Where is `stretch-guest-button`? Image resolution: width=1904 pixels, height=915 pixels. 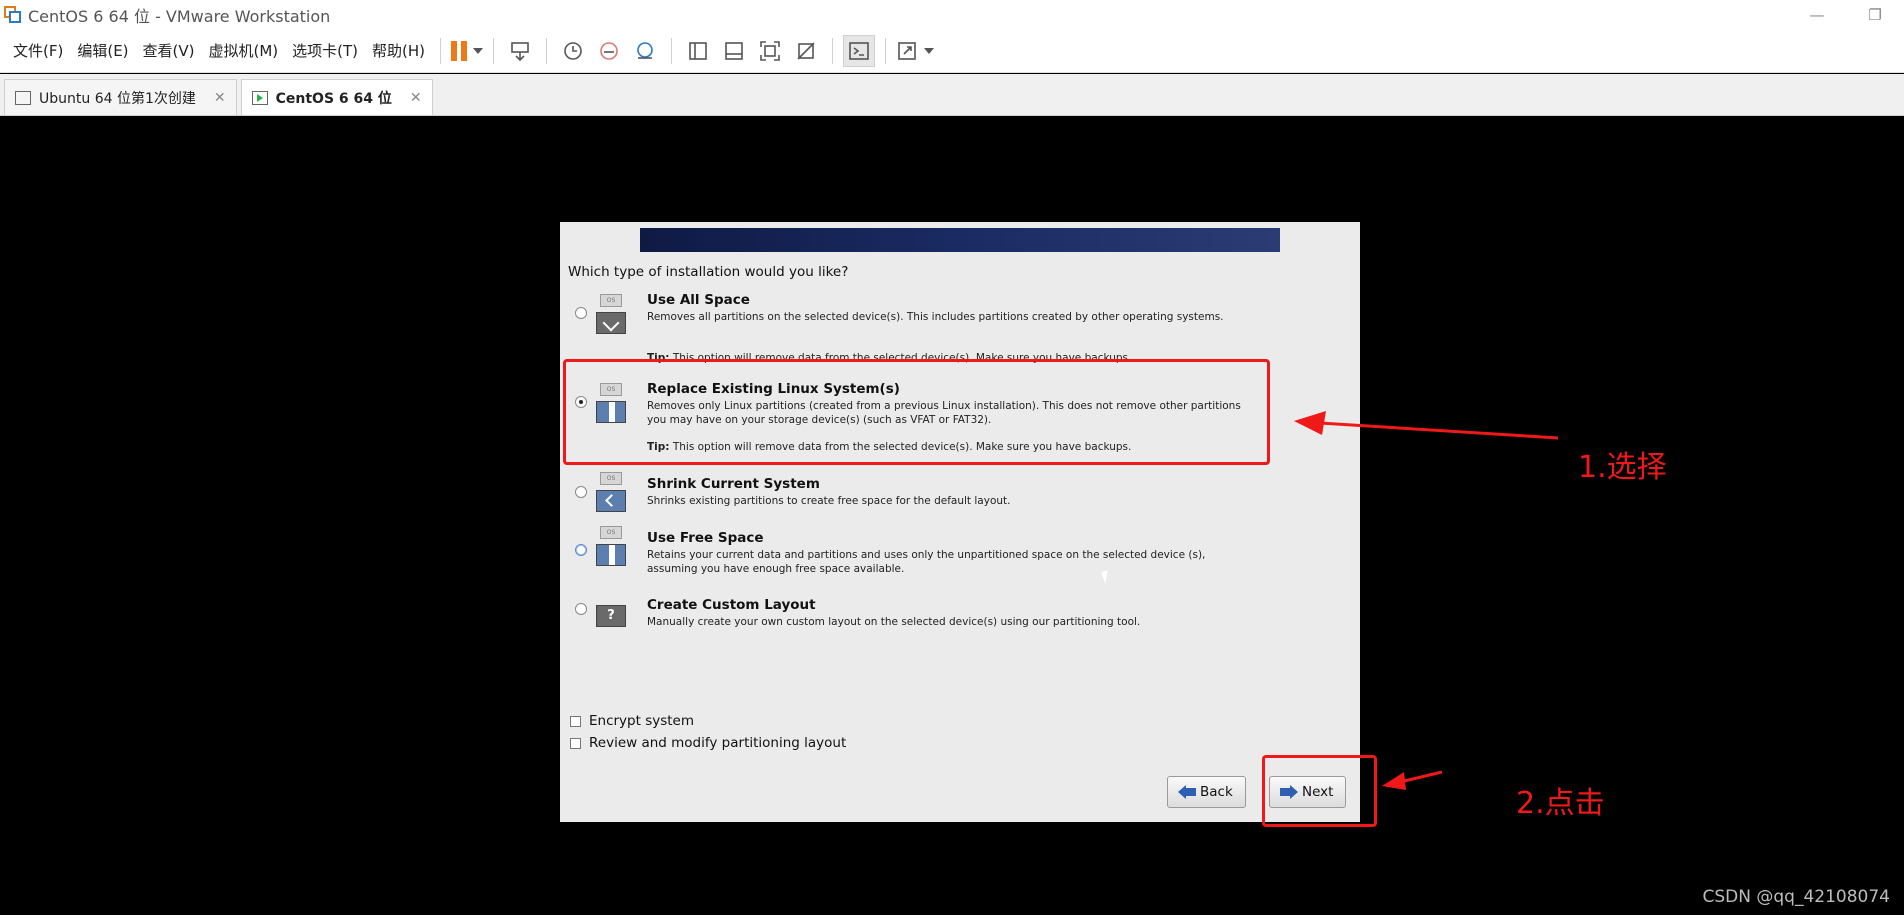
stretch-guest-button is located at coordinates (915, 51).